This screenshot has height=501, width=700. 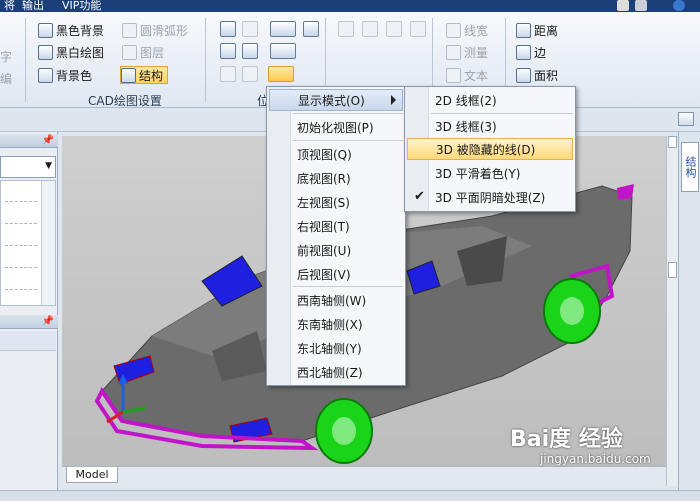 What do you see at coordinates (309, 202) in the screenshot?
I see `menu-item-left-view: 左视图(S)` at bounding box center [309, 202].